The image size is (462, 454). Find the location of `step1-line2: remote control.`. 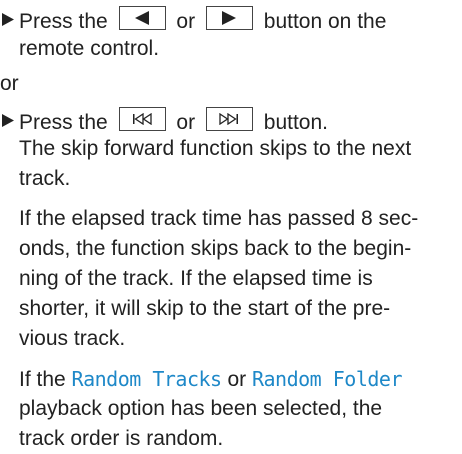

step1-line2: remote control. is located at coordinates (89, 48).